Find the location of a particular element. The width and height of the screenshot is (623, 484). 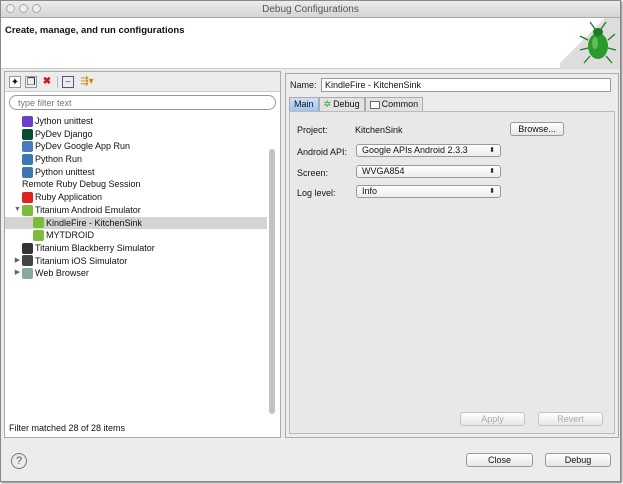

tree-item-label: MYTDROID is located at coordinates (70, 235).